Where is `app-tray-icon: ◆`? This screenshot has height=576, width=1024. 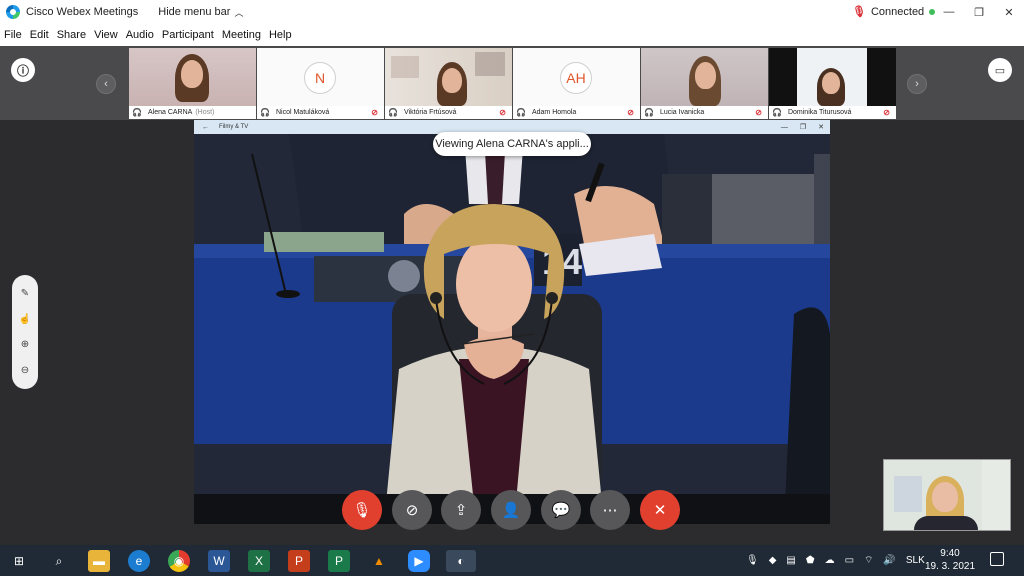 app-tray-icon: ◆ is located at coordinates (773, 560).